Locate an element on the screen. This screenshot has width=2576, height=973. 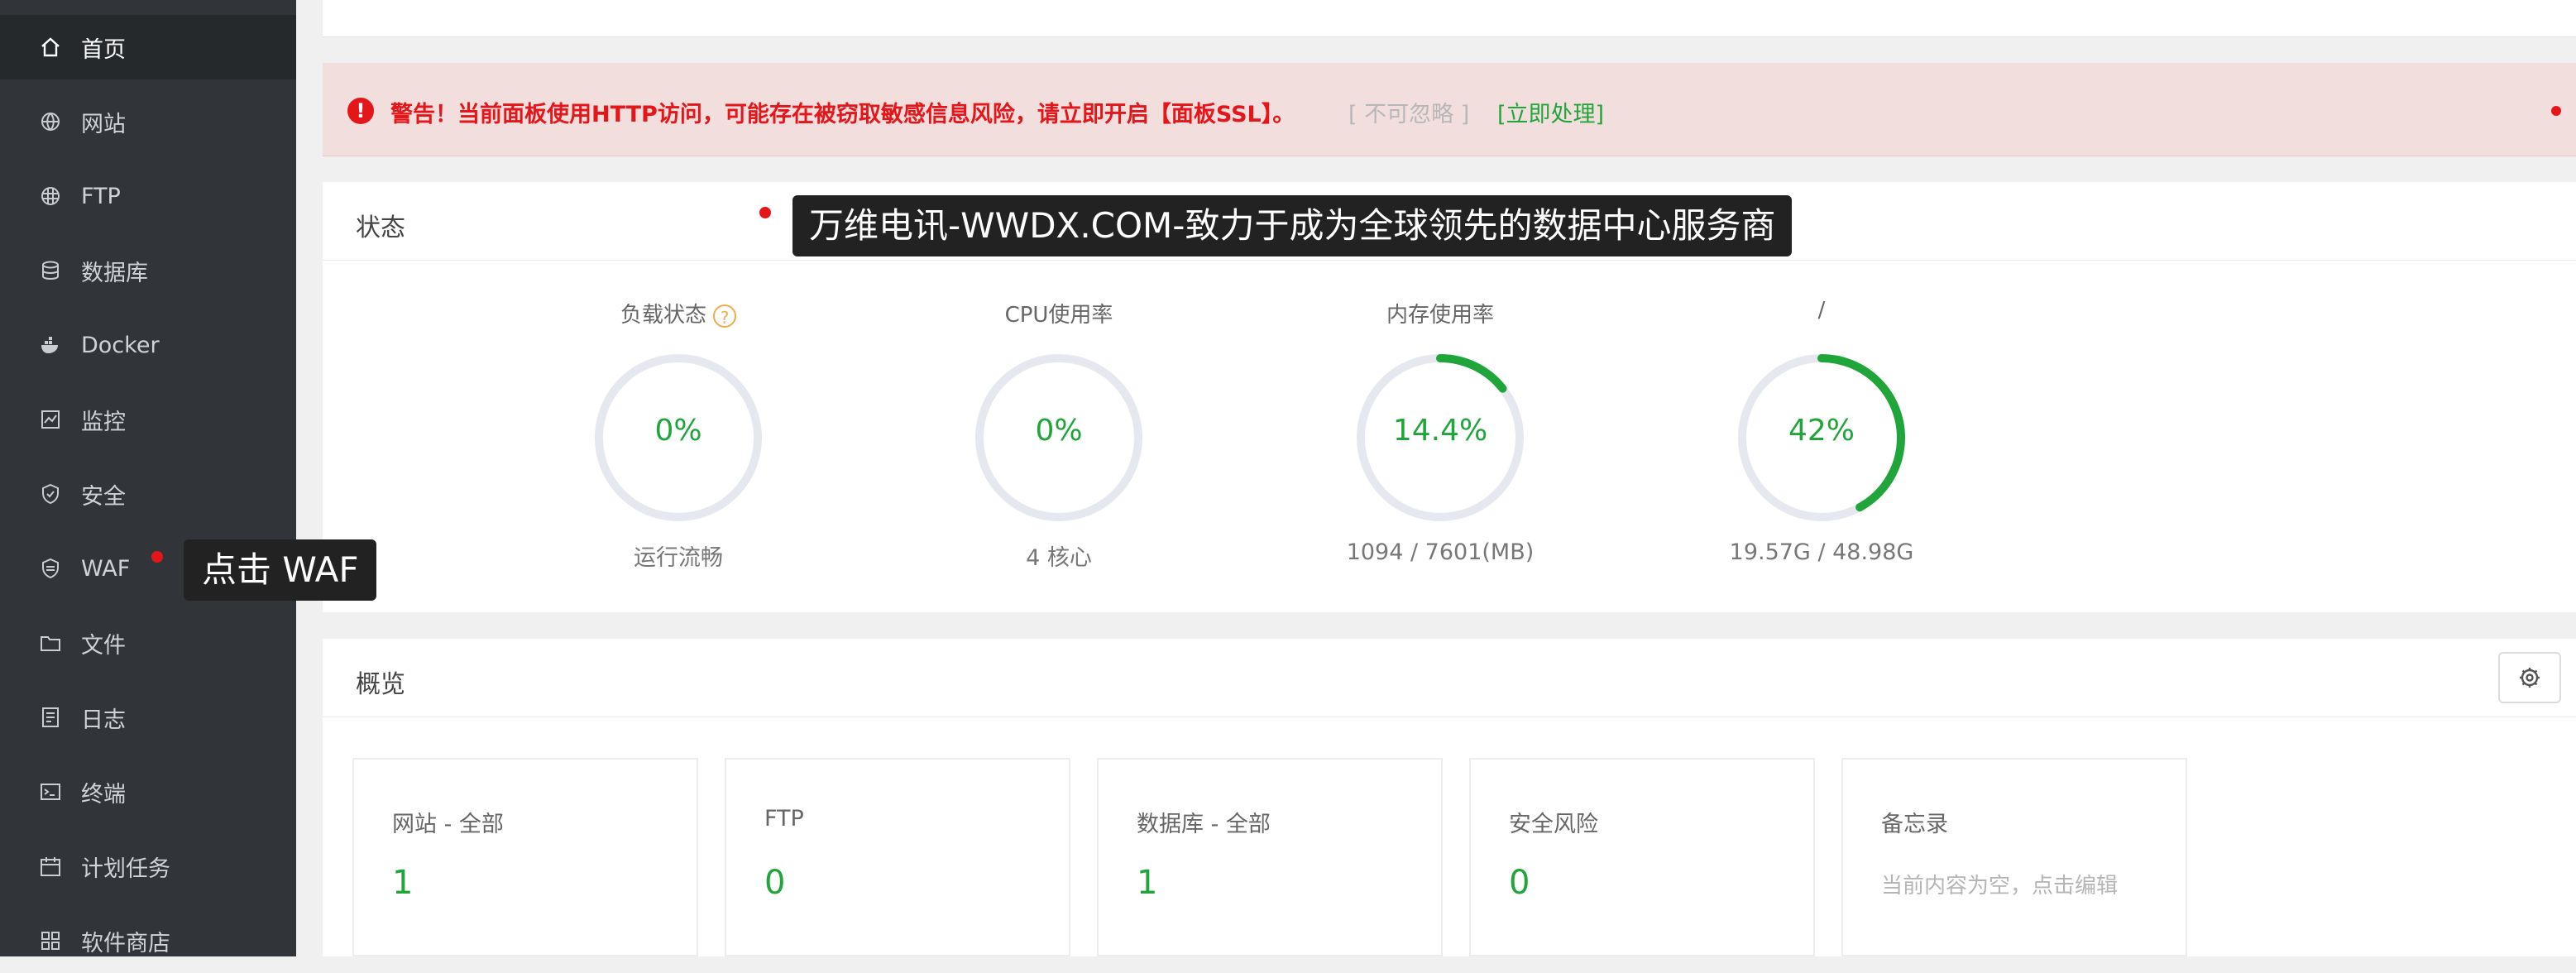
sidebar-item-logs: 日志 is located at coordinates (148, 717).